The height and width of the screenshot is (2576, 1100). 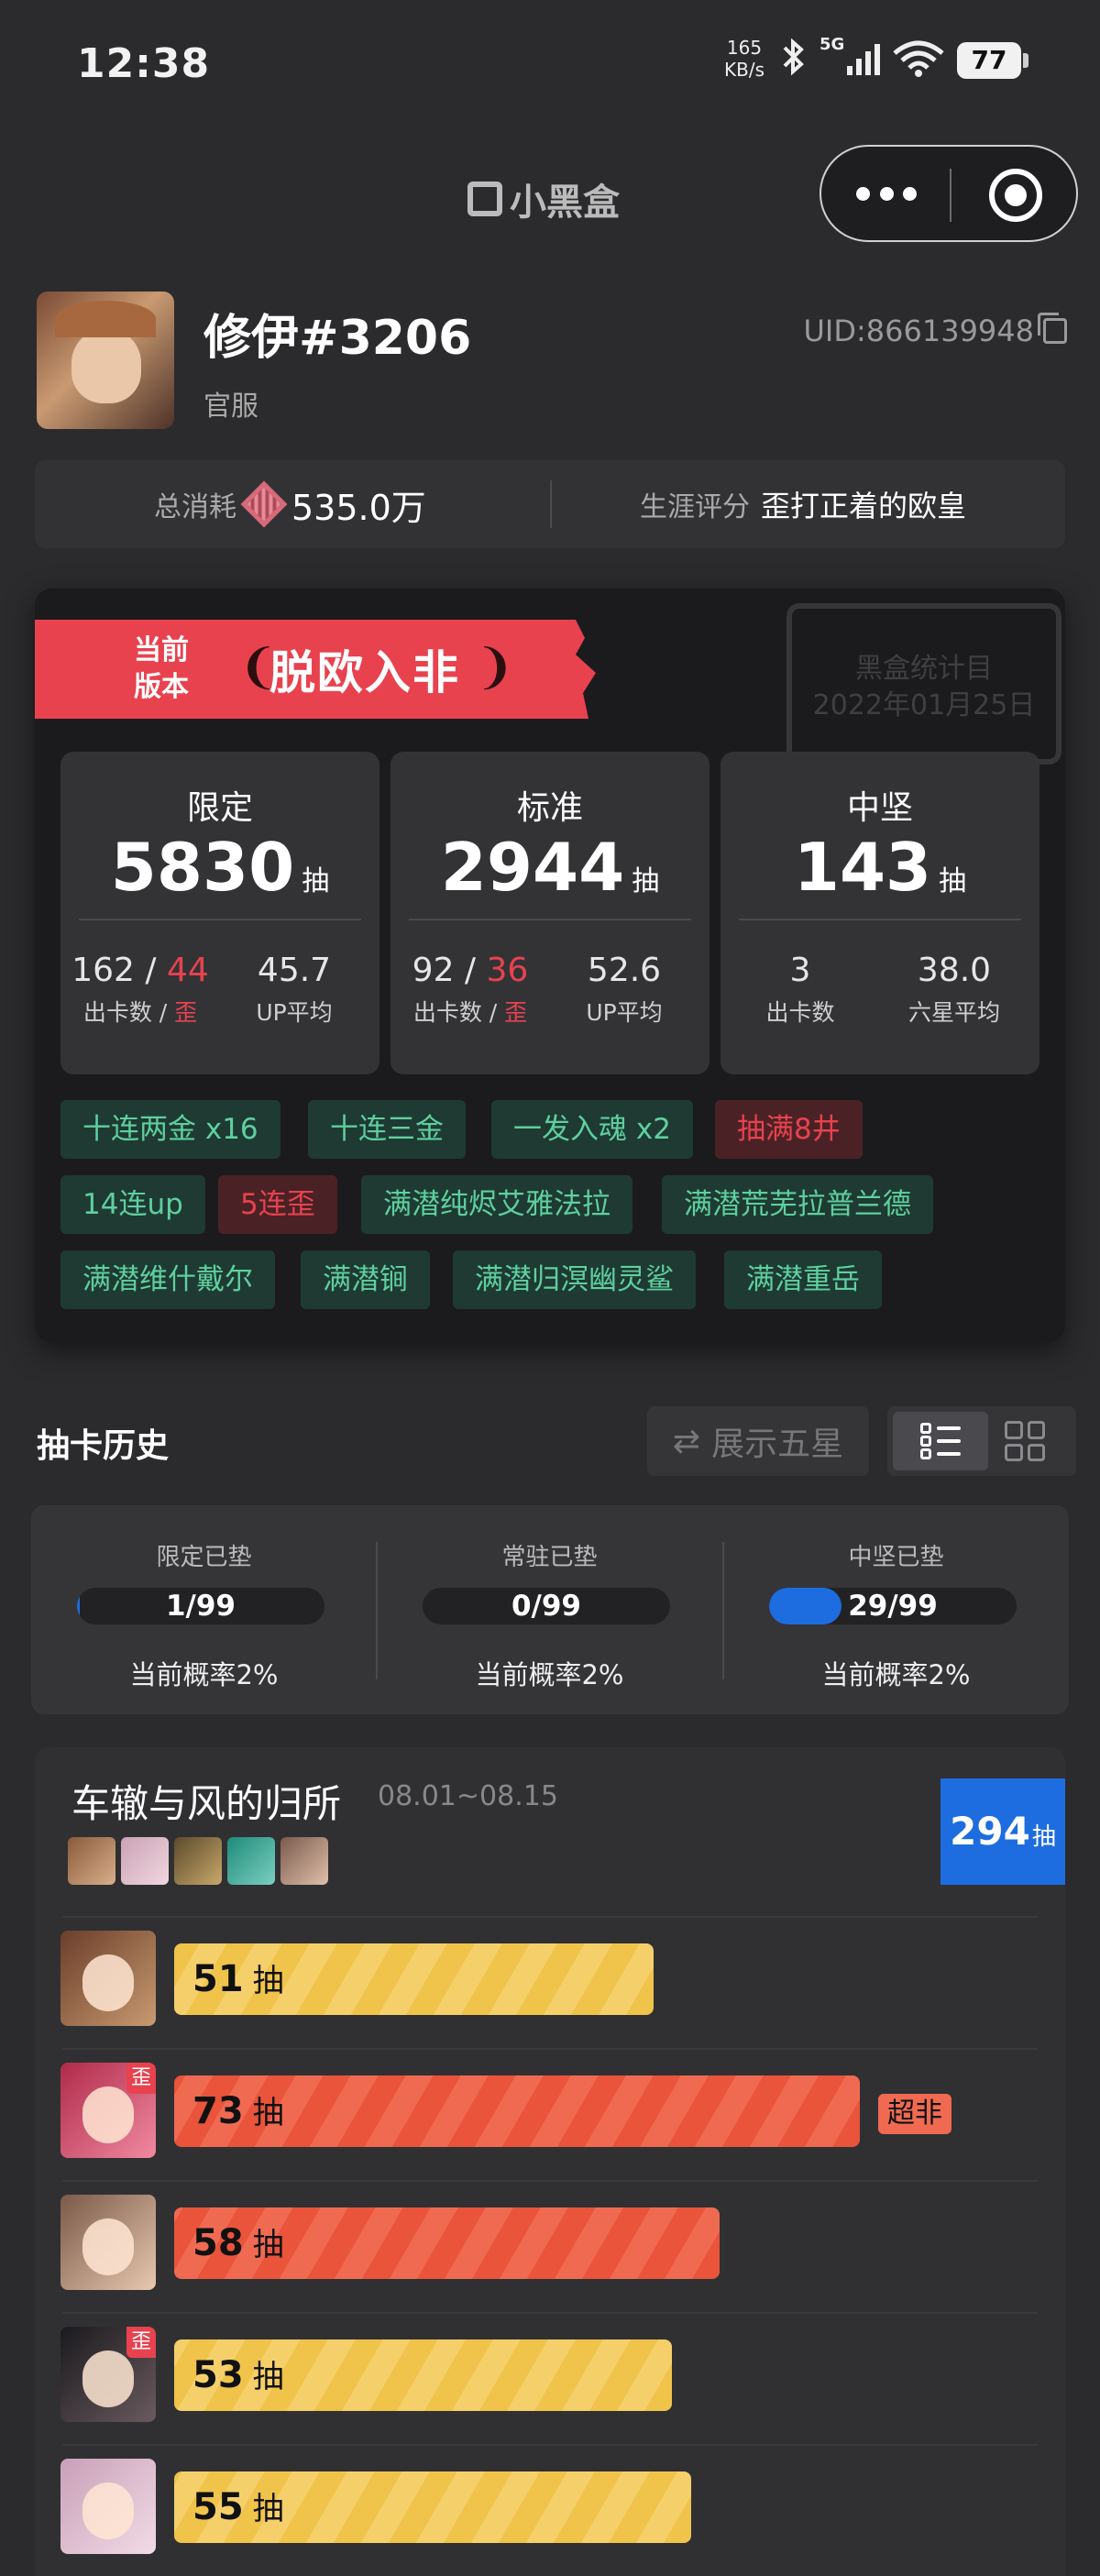 I want to click on list-view-button, so click(x=940, y=1441).